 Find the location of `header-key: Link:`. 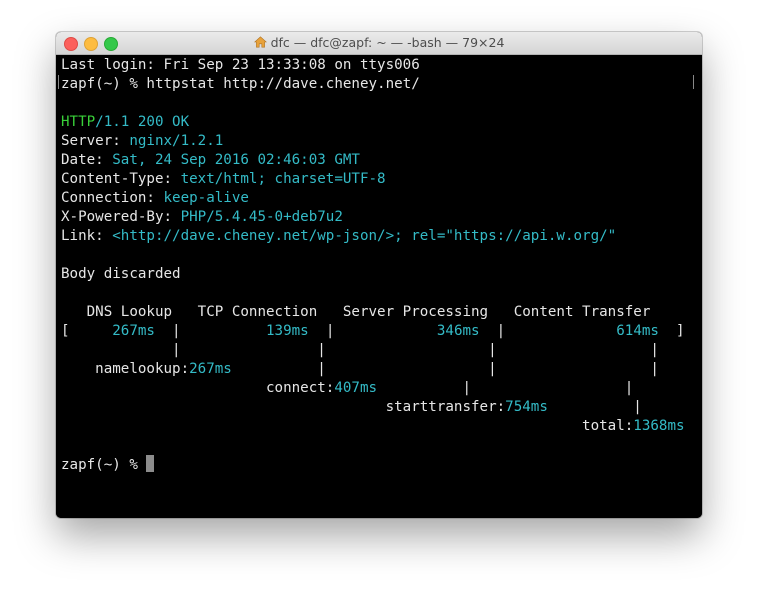

header-key: Link: is located at coordinates (87, 236).